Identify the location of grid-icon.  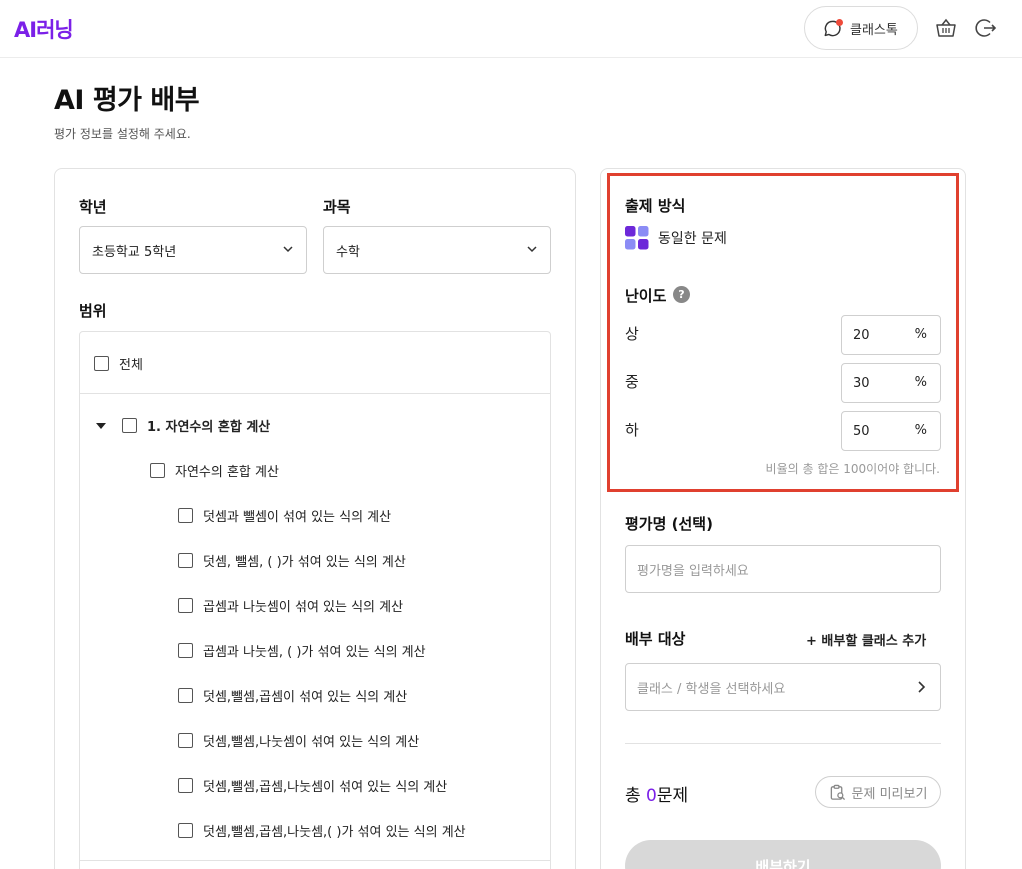
(637, 238).